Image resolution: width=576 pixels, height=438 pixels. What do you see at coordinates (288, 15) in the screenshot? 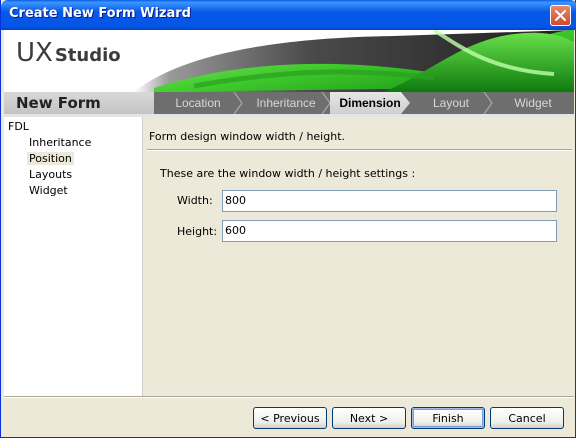
I see `title-bar: Create New Form Wizard` at bounding box center [288, 15].